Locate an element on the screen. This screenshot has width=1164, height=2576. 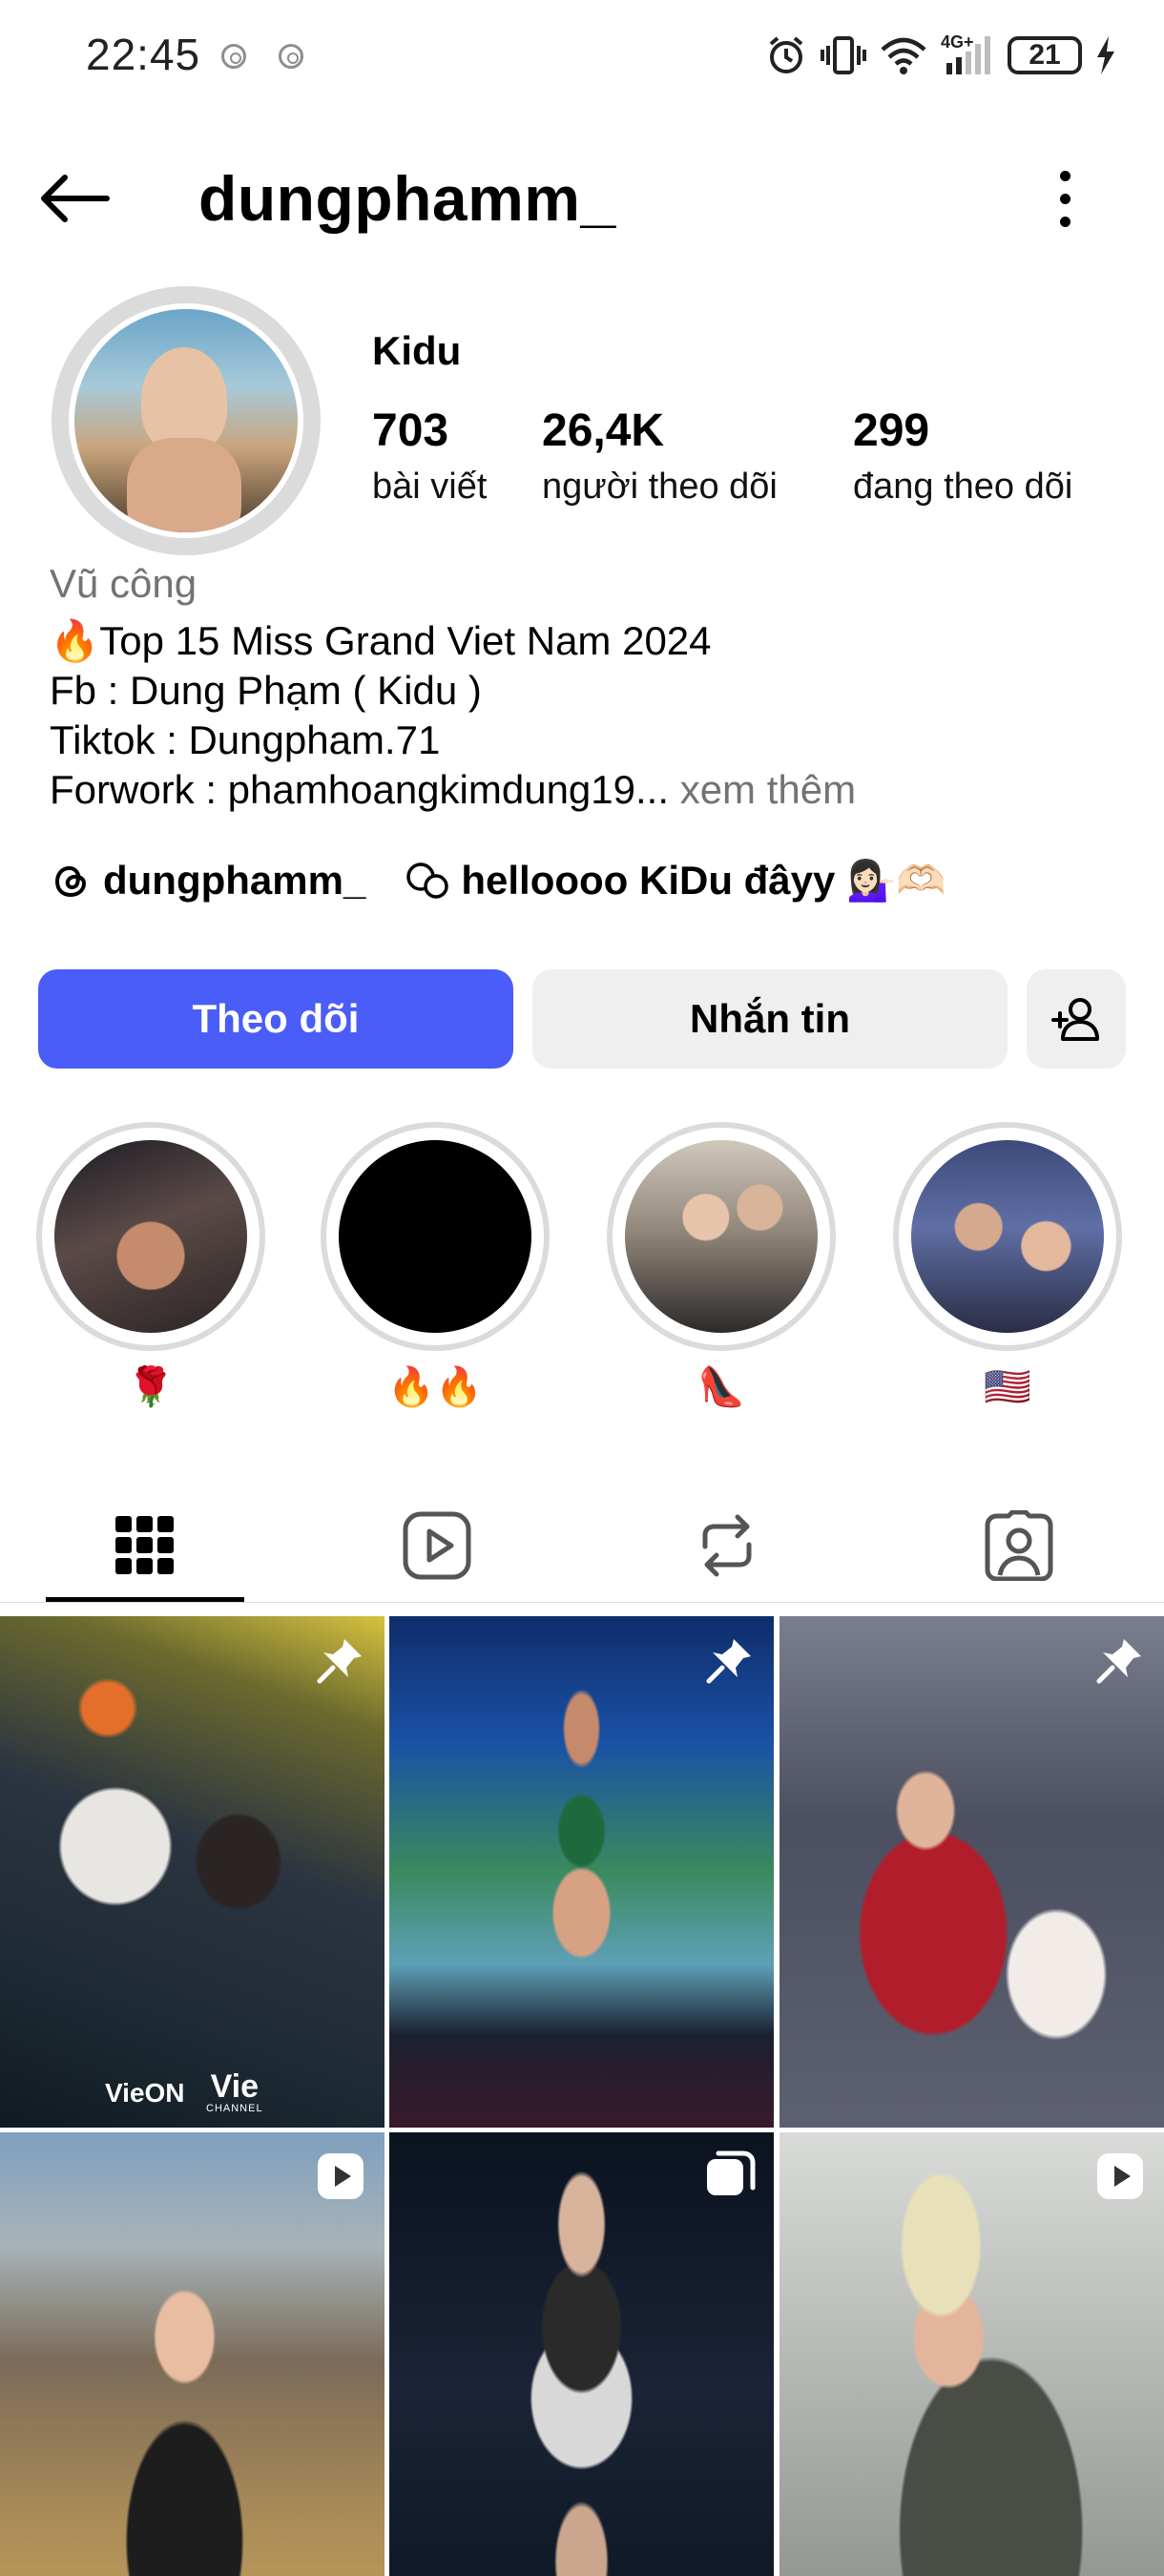
back-button is located at coordinates (76, 198).